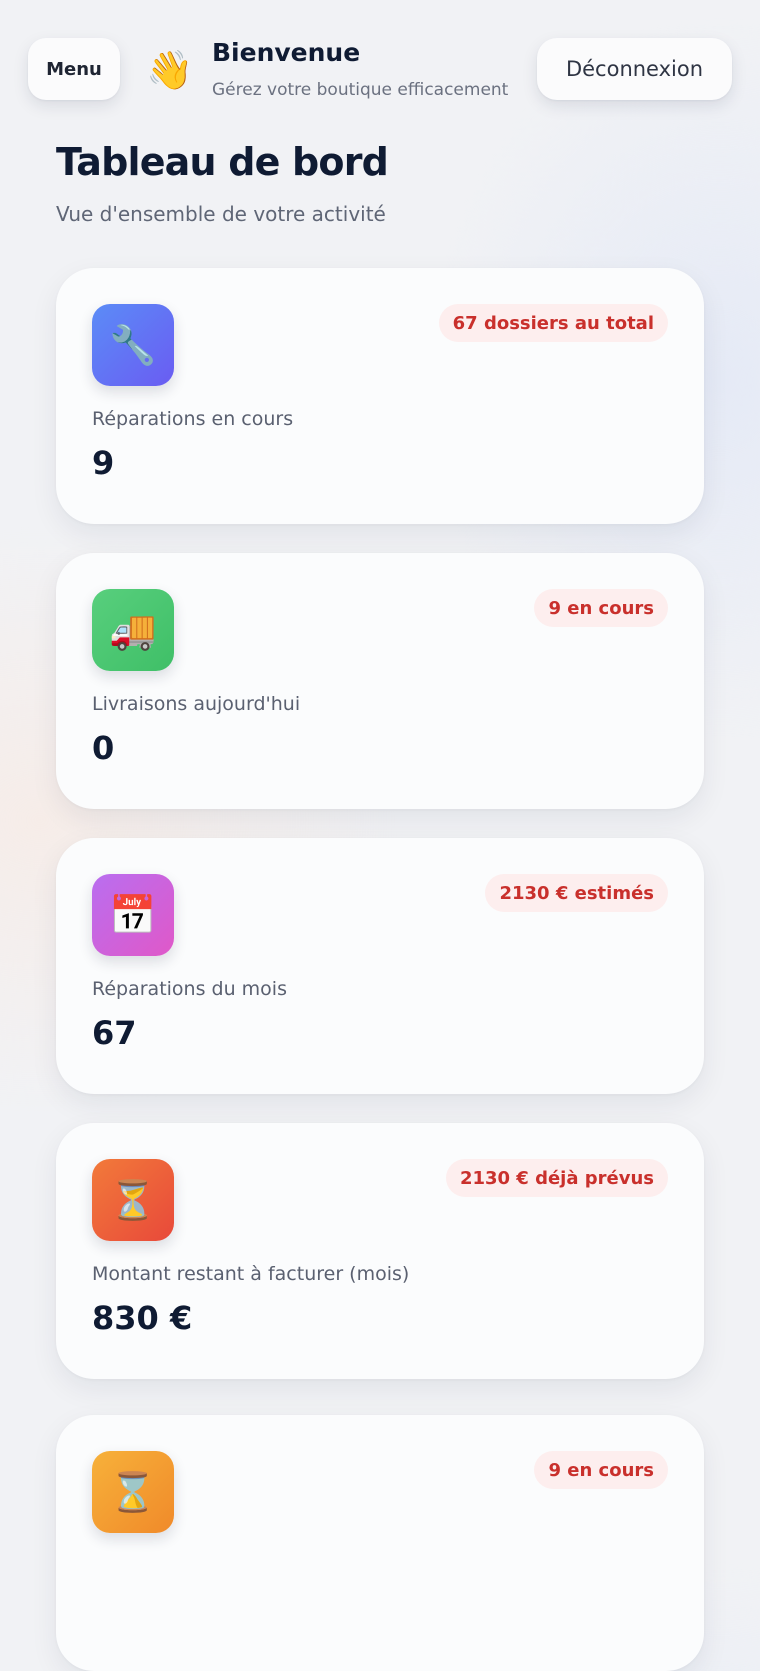  I want to click on stat-card-deliveries-today: 🚚 9 en cours Livraisons aujourd'hui 0, so click(380, 681).